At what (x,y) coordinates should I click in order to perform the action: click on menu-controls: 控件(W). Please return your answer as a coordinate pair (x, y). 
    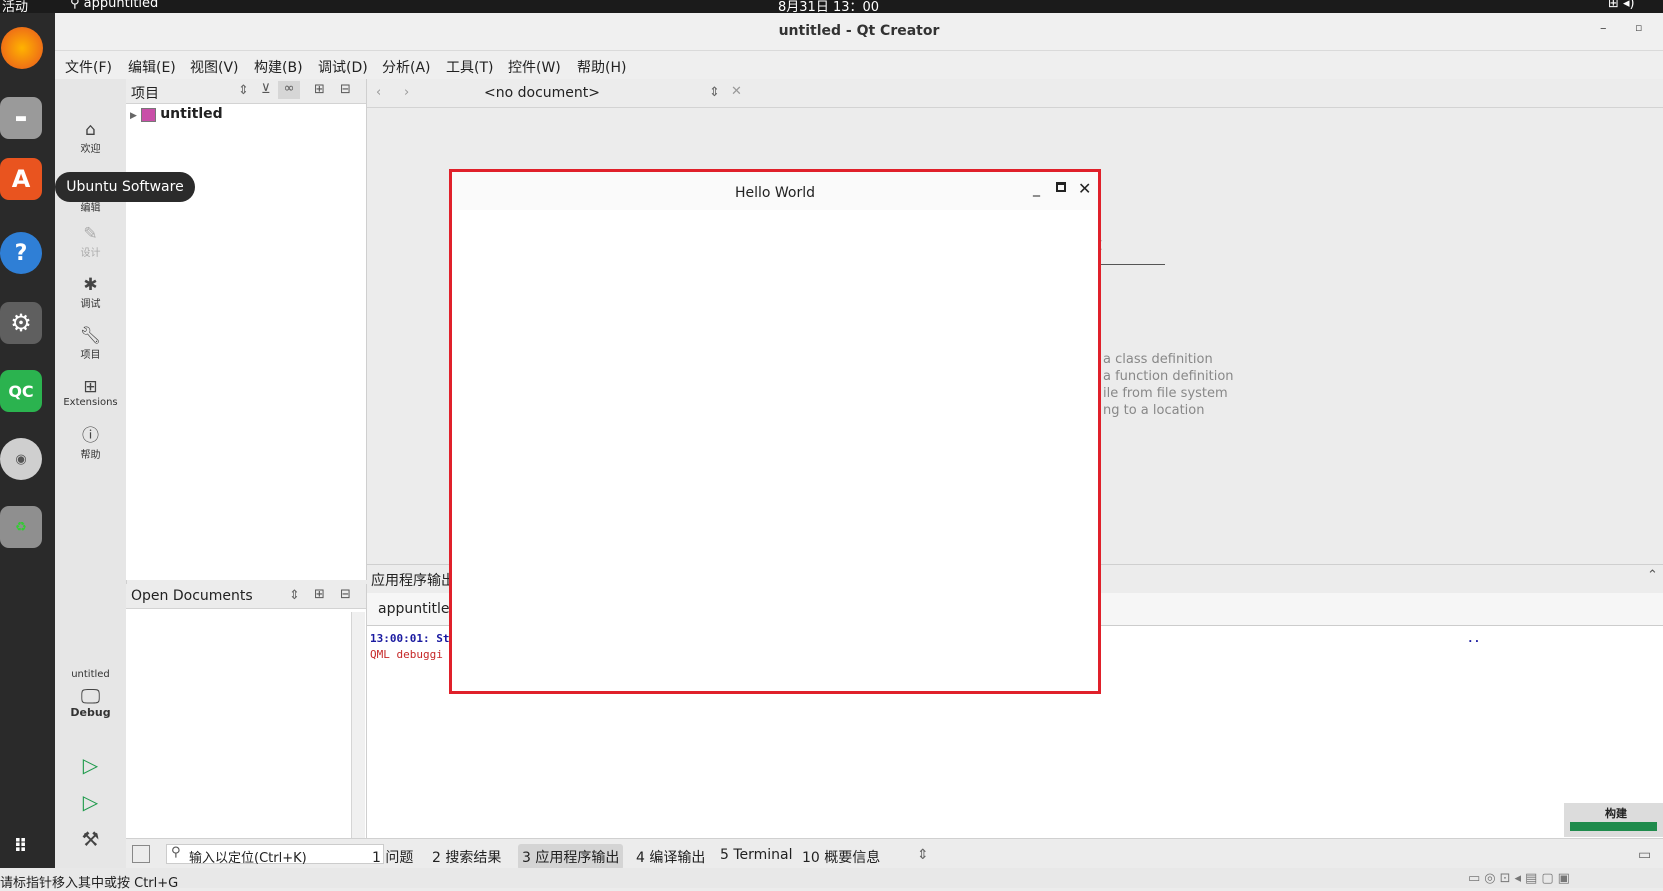
    Looking at the image, I should click on (534, 67).